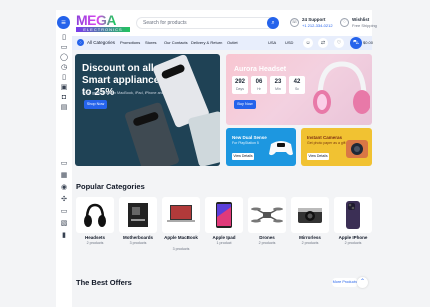  I want to click on site-logo: MEGA ELECTRONICS, so click(103, 23).